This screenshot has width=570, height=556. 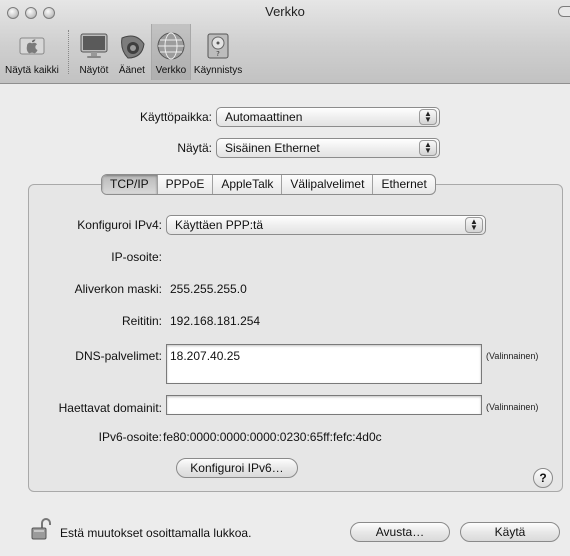 What do you see at coordinates (119, 225) in the screenshot?
I see `configure-ipv4-label: Konfiguroi IPv4:` at bounding box center [119, 225].